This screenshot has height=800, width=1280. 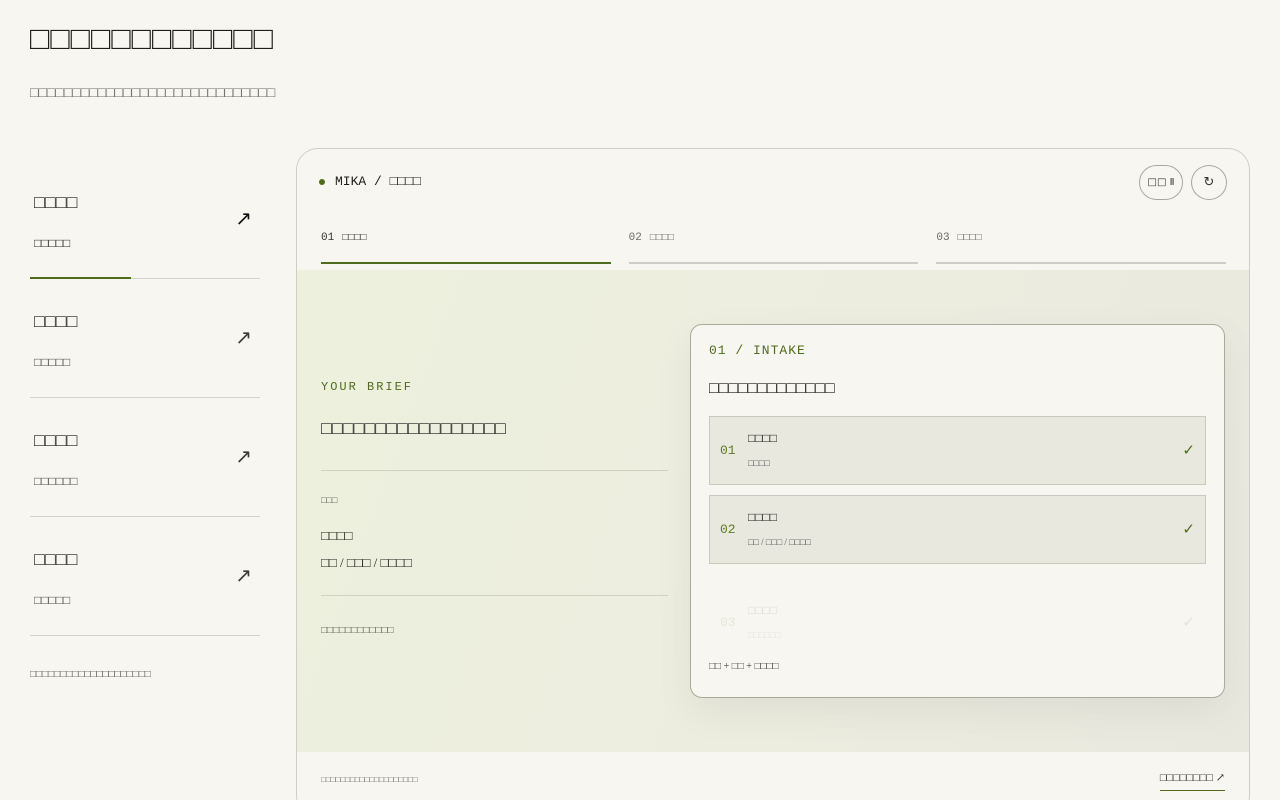 What do you see at coordinates (153, 93) in the screenshot?
I see `page-subtitle: □□□□□□□□□□□□□□□□□□□□□□□□□□□□□` at bounding box center [153, 93].